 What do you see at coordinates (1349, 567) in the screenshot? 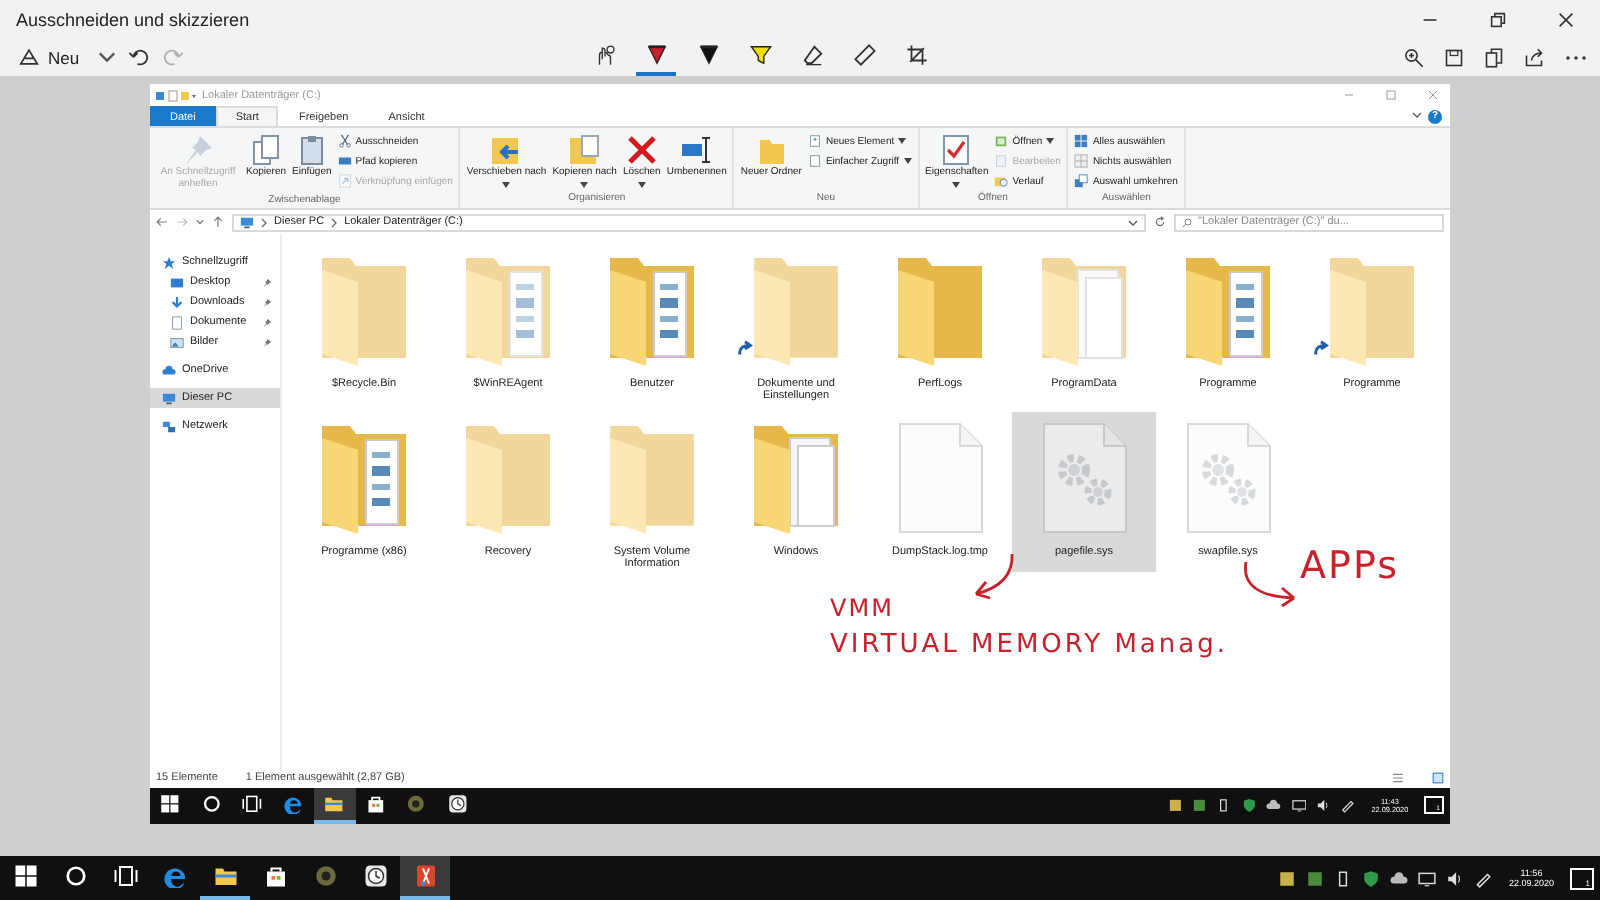
I see `handwritten-note: APPs` at bounding box center [1349, 567].